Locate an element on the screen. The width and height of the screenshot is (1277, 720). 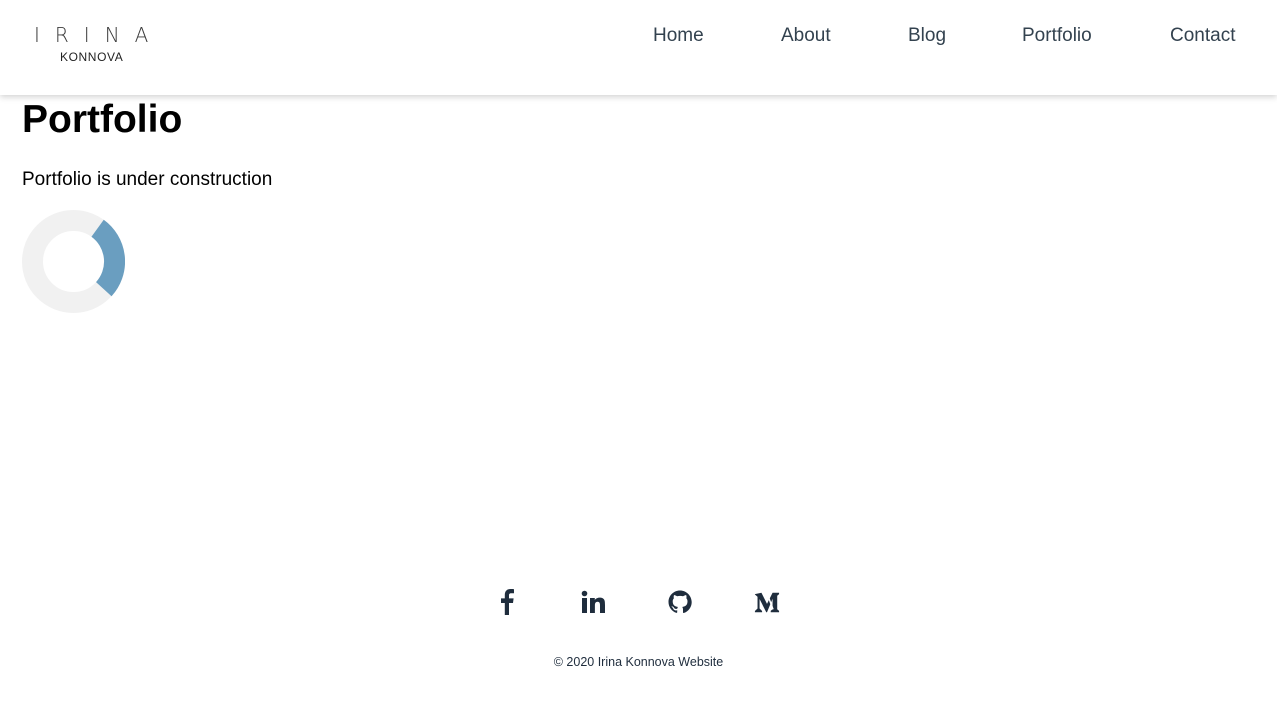
logo: IRINA KONNOVA is located at coordinates (96, 46).